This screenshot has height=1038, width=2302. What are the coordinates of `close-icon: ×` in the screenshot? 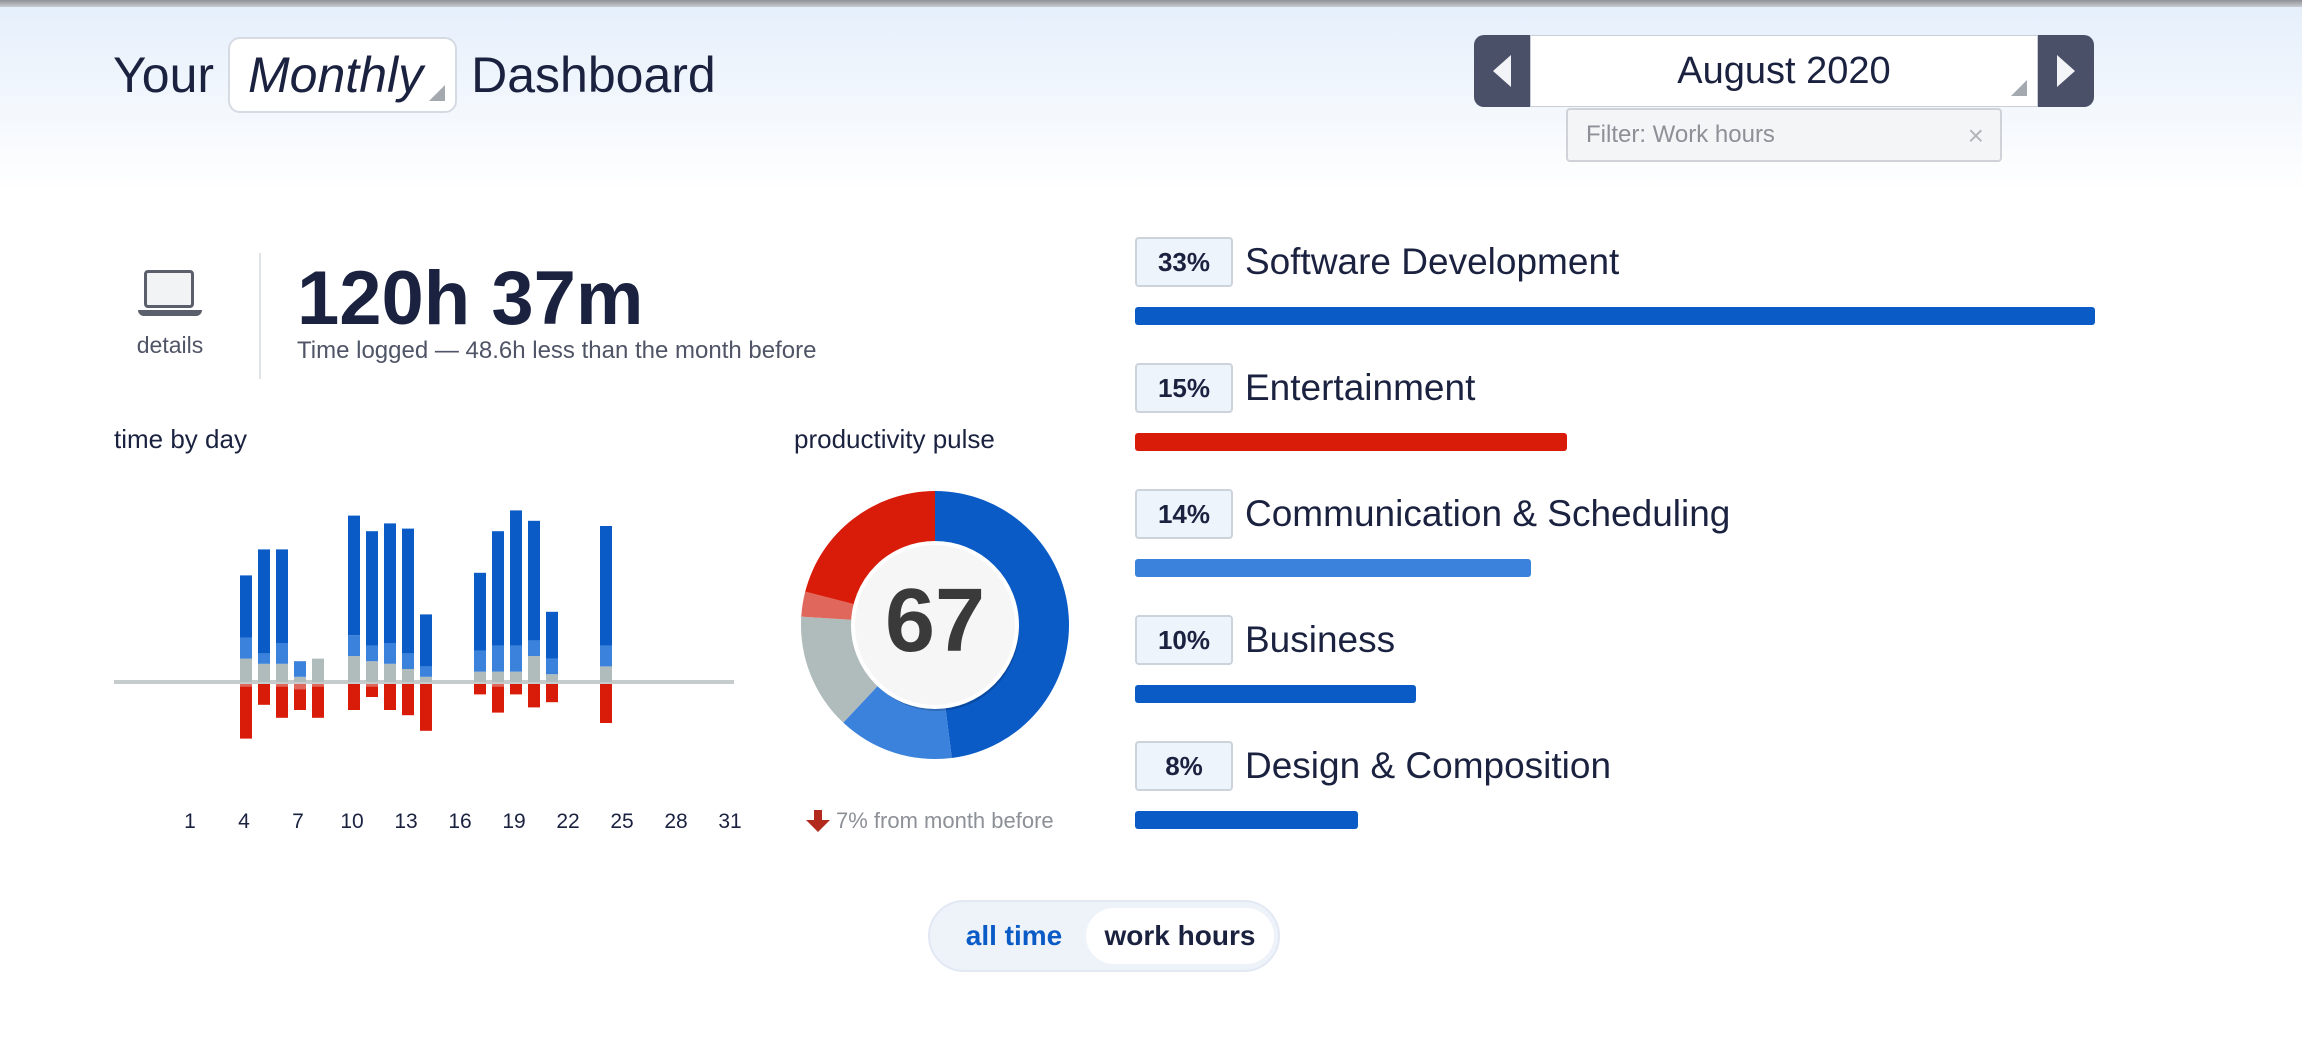 It's located at (1976, 136).